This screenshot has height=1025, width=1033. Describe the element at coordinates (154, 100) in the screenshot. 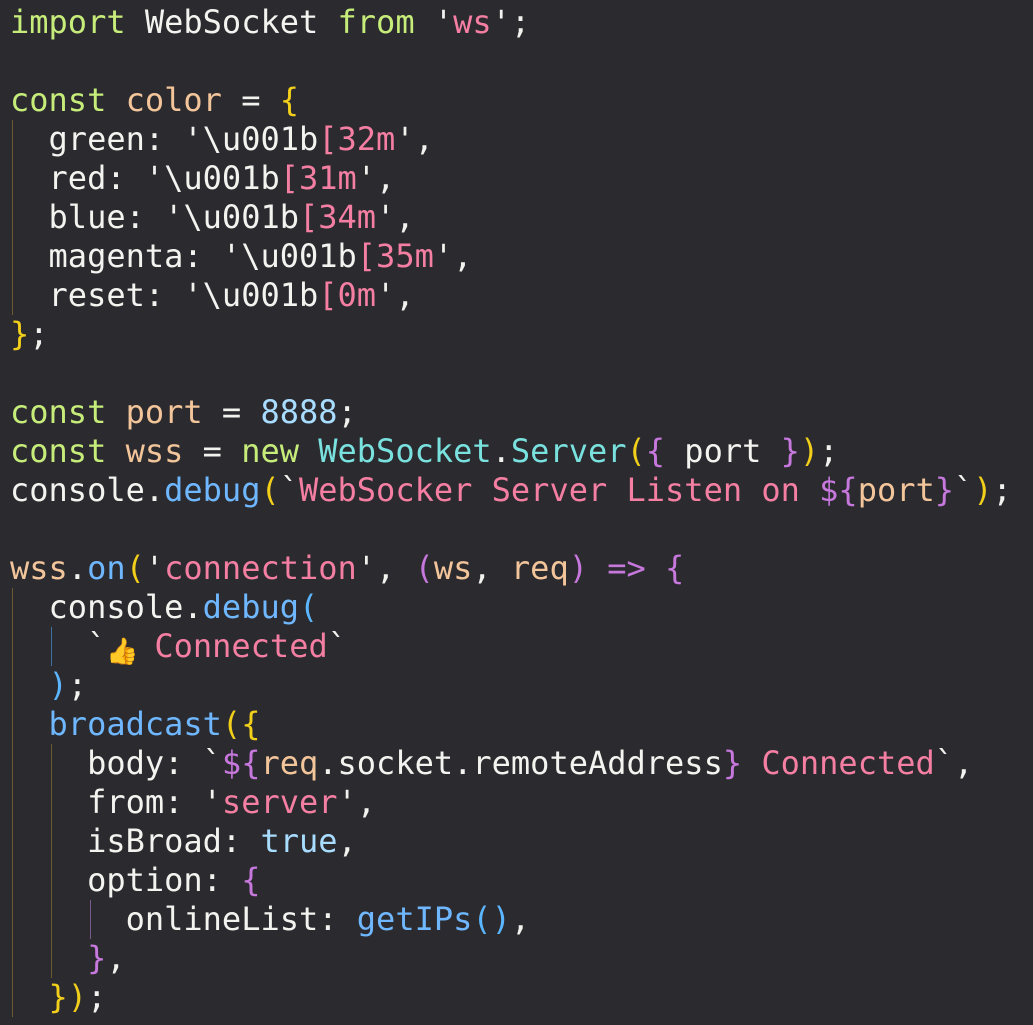

I see `code-line: const color = {` at that location.